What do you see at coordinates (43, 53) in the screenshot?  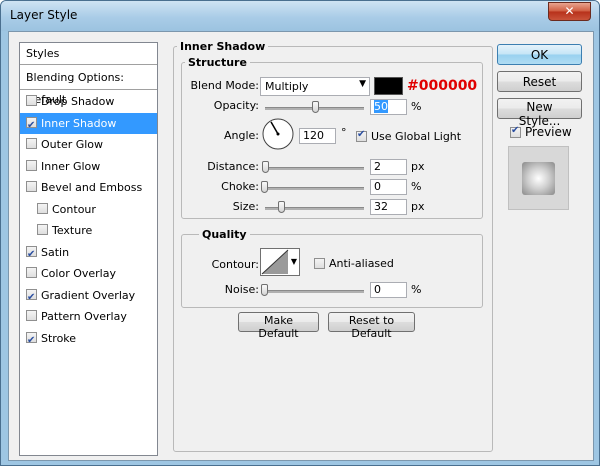 I see `styles-header-label: Styles` at bounding box center [43, 53].